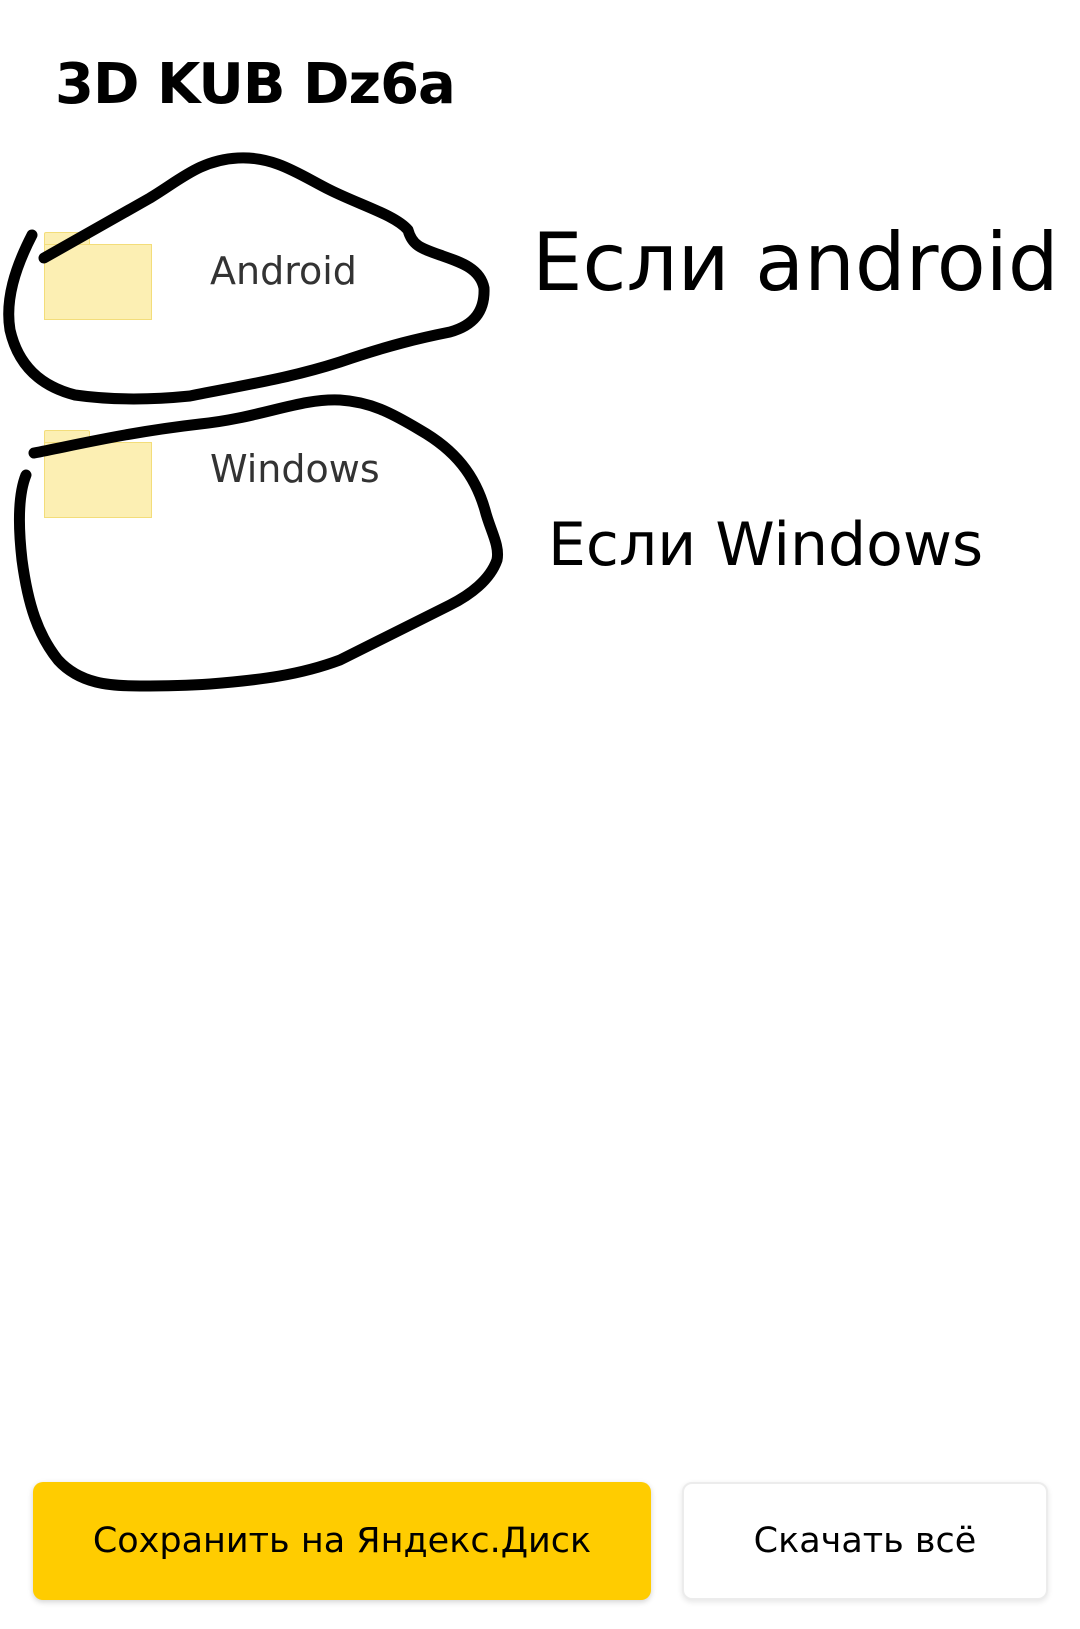  I want to click on folder-item-windows: Windows, so click(260, 472).